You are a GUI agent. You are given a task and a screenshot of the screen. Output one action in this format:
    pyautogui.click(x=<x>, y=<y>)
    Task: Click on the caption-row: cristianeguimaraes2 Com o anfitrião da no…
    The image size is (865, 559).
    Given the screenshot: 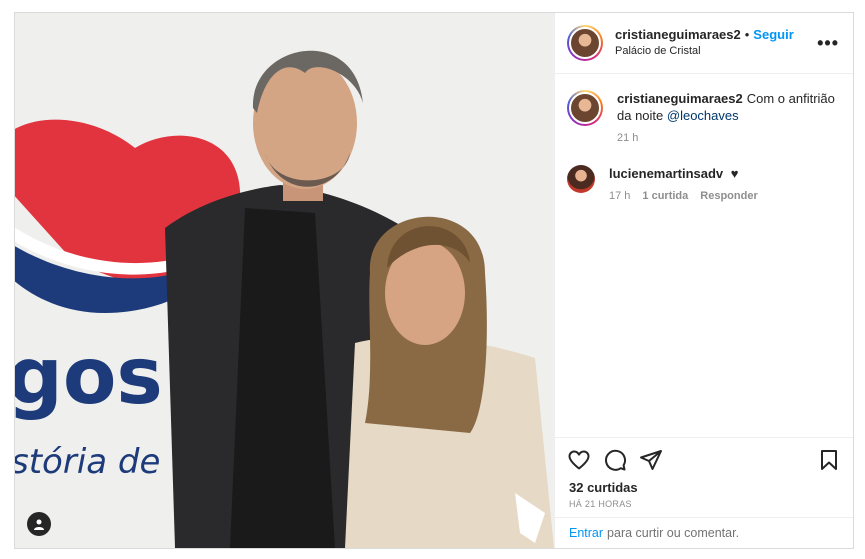 What is the action you would take?
    pyautogui.click(x=704, y=118)
    